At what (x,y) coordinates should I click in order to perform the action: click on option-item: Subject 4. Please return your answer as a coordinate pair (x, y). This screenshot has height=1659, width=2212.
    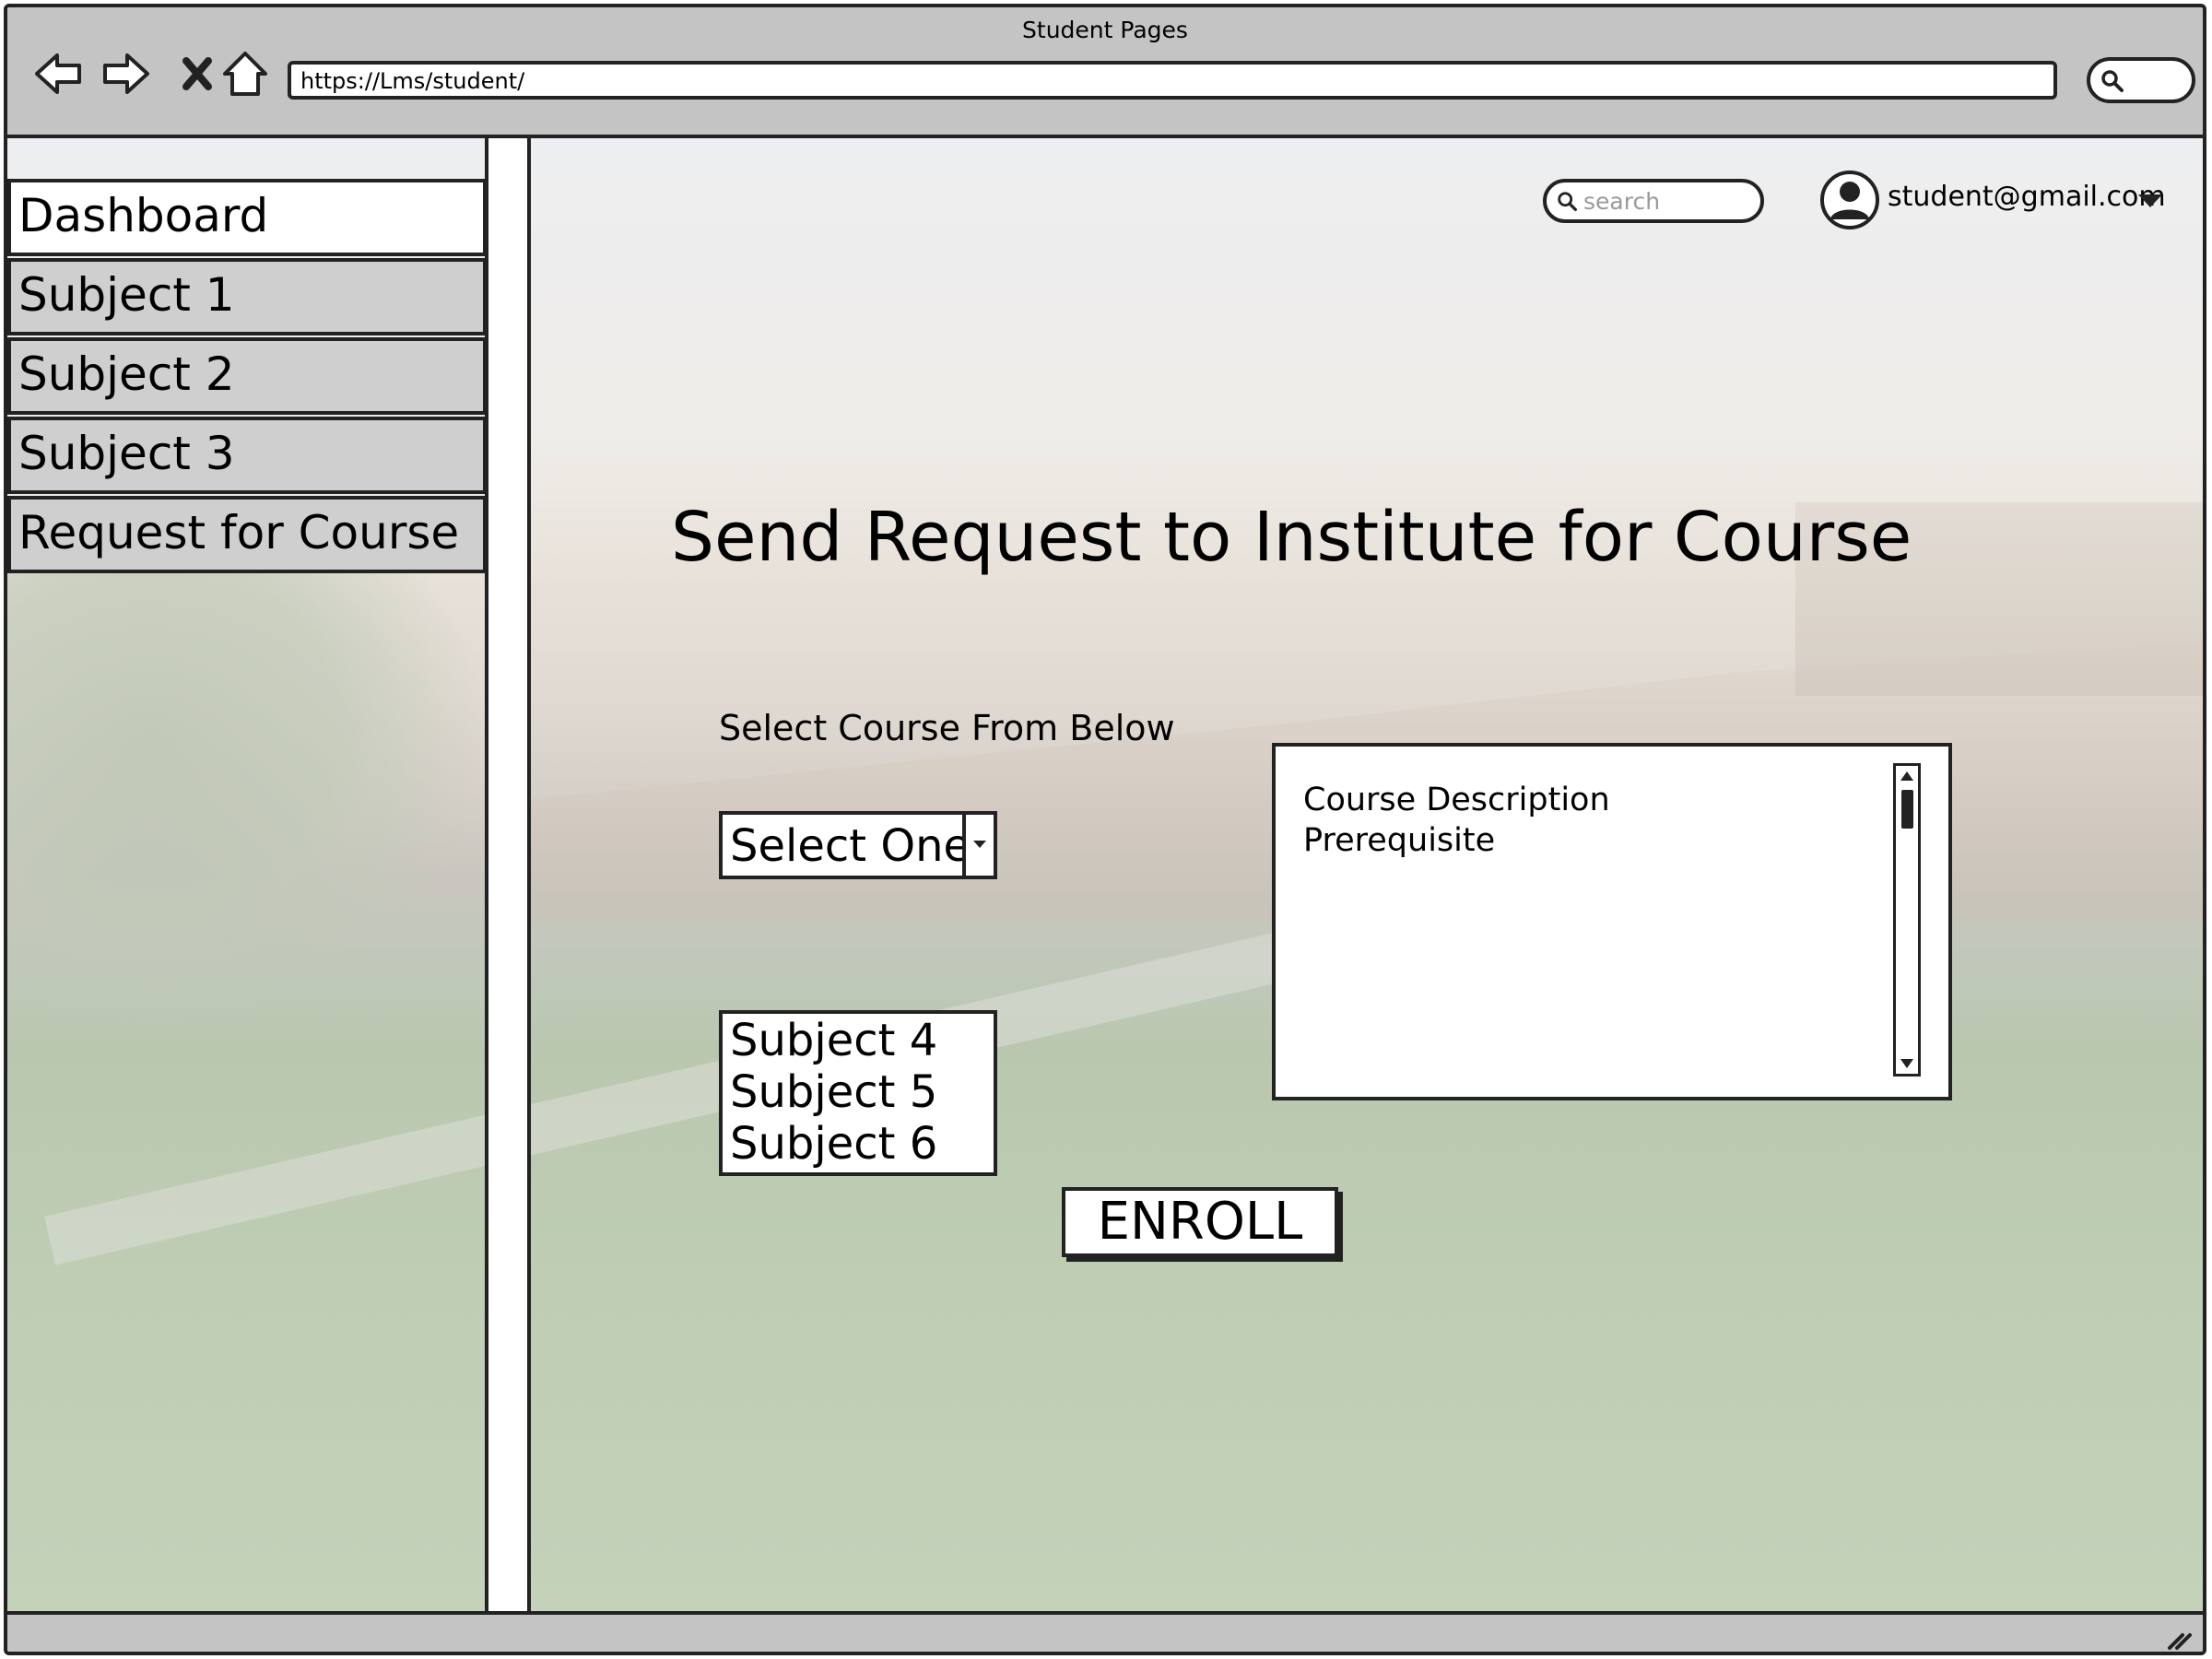
    Looking at the image, I should click on (858, 1040).